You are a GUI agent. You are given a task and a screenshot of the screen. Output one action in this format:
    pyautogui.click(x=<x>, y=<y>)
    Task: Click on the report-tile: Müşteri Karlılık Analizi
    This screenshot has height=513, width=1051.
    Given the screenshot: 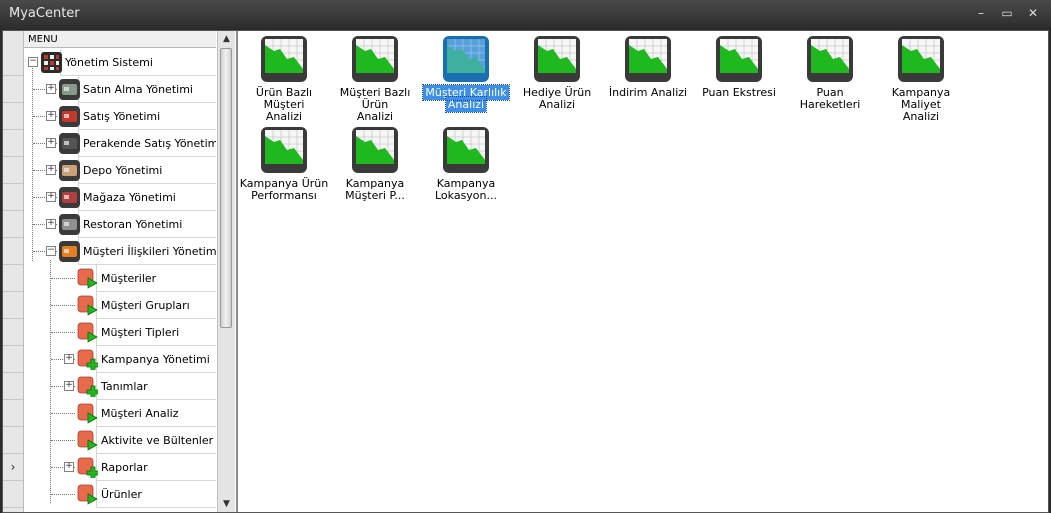 What is the action you would take?
    pyautogui.click(x=466, y=77)
    